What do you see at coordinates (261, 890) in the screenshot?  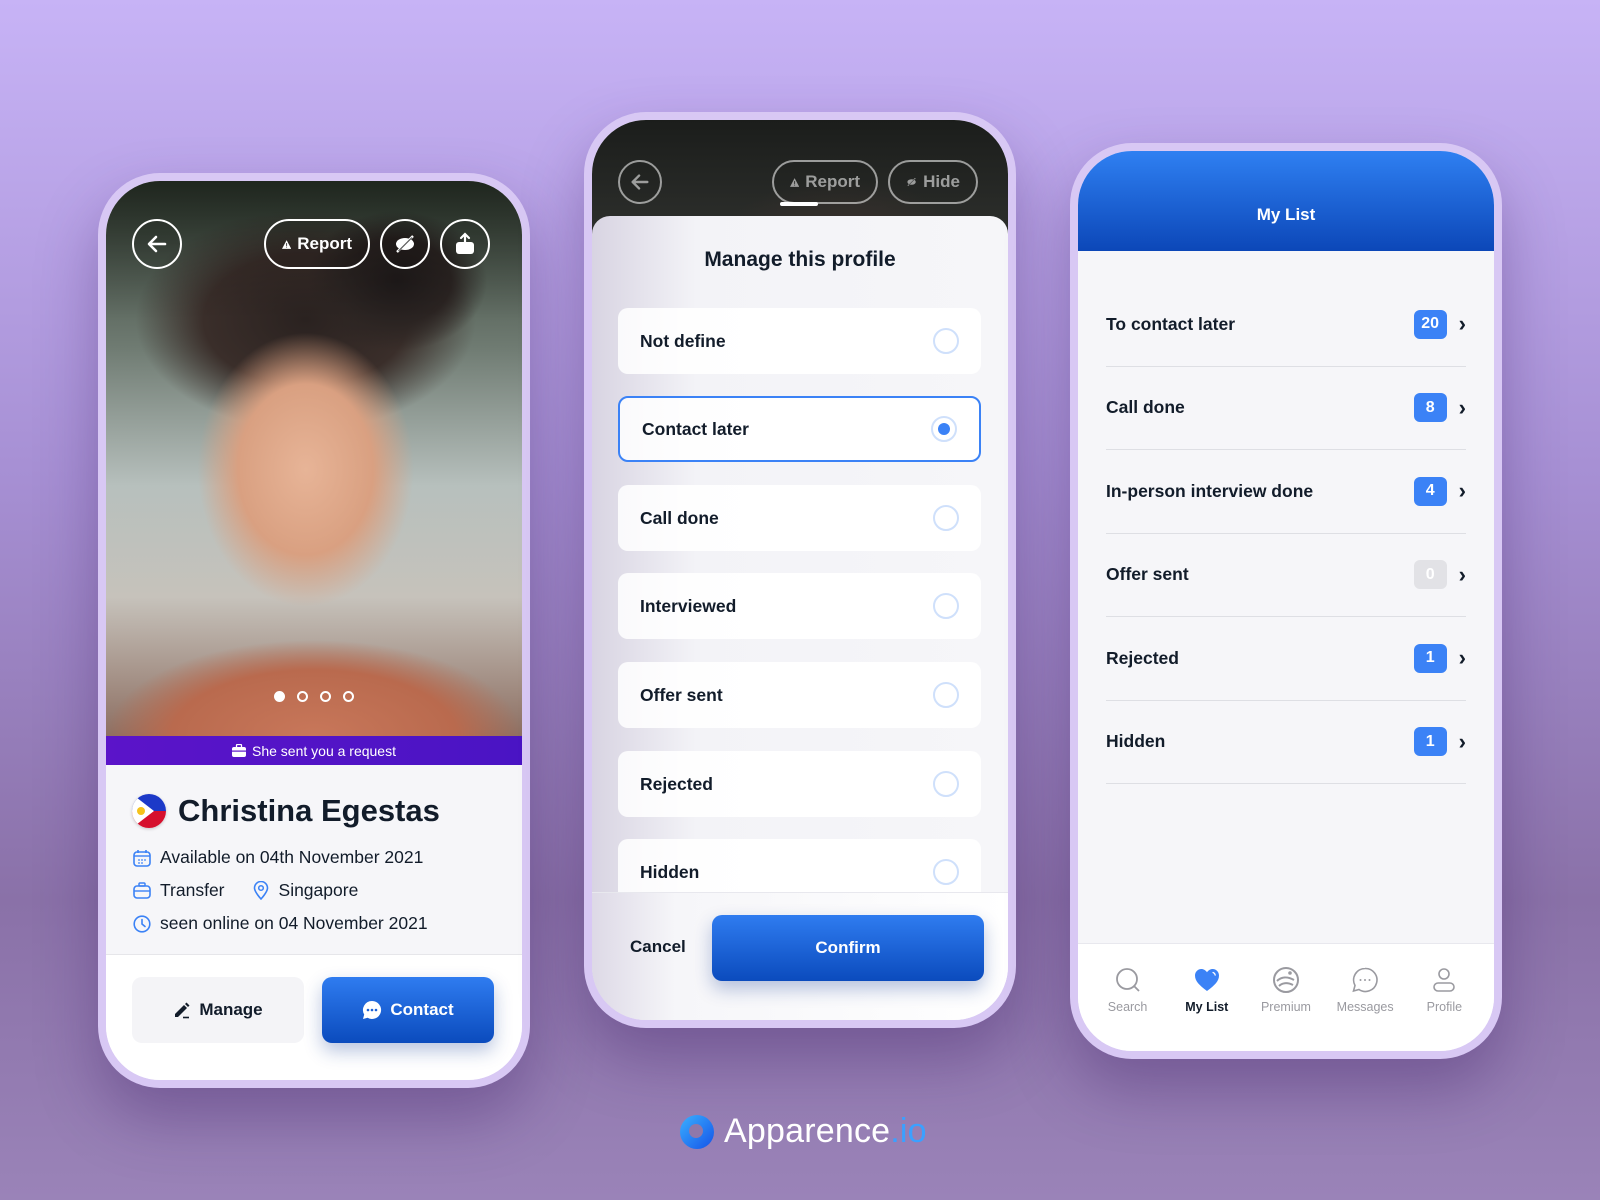 I see `location-pin-icon` at bounding box center [261, 890].